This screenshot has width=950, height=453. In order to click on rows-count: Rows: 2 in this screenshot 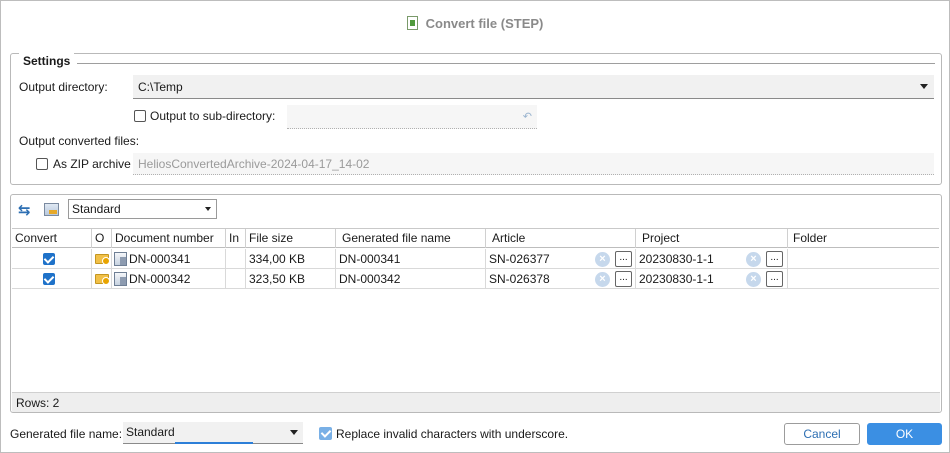, I will do `click(476, 402)`.